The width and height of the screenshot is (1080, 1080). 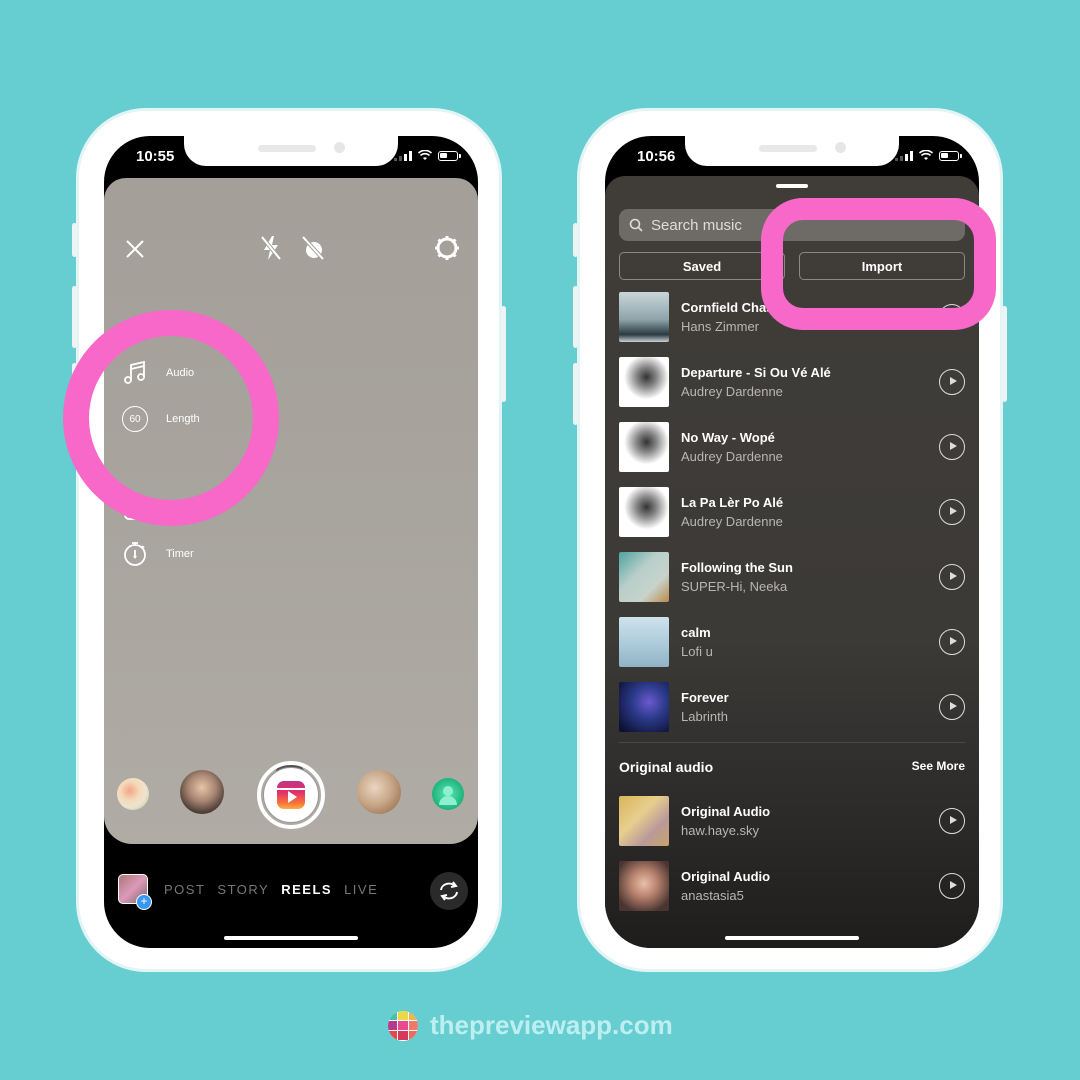 I want to click on highlight-circle-audio, so click(x=171, y=418).